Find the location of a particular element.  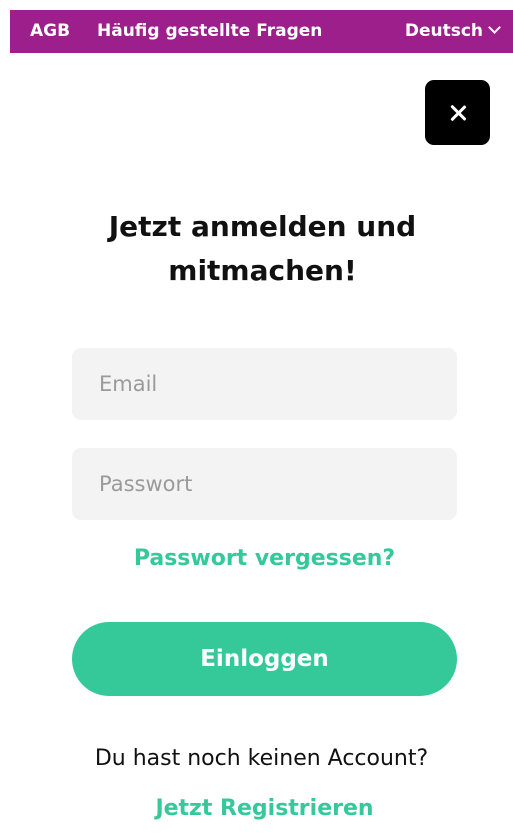

page-title-line: mitmachen! is located at coordinates (262, 270).